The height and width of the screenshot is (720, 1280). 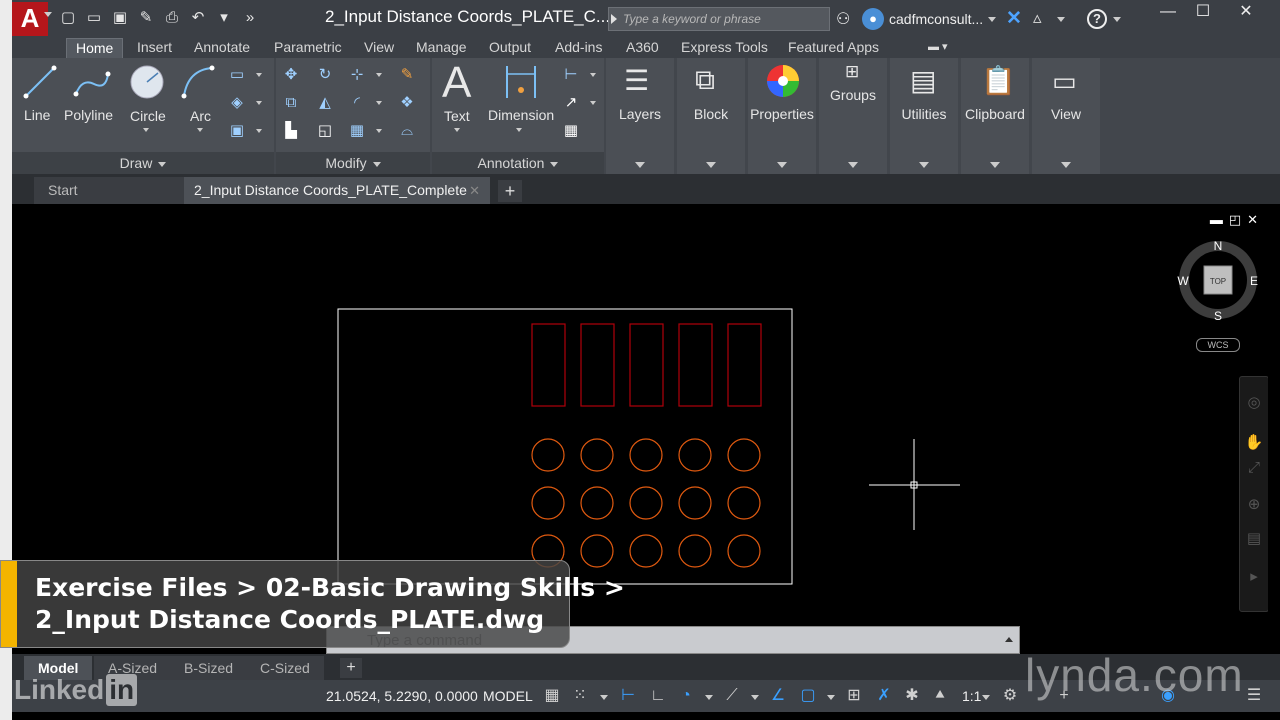 What do you see at coordinates (640, 116) in the screenshot?
I see `layers-panel: ☰ Layers` at bounding box center [640, 116].